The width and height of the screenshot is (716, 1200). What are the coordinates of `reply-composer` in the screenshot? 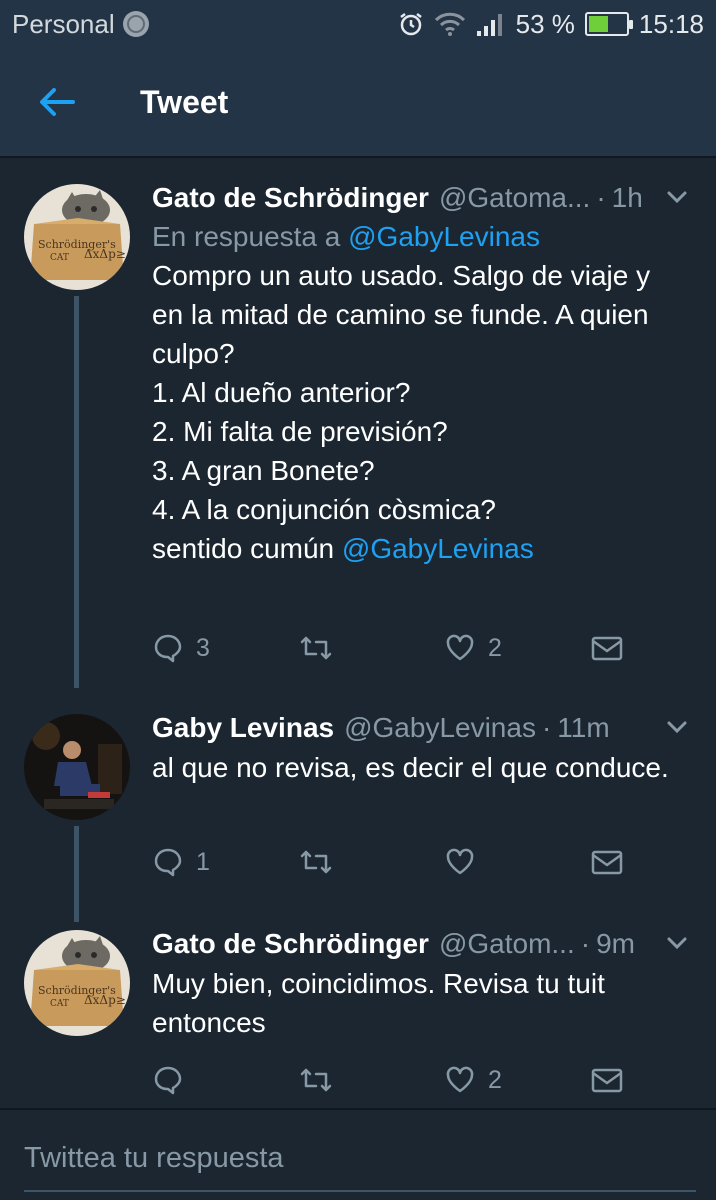 It's located at (358, 1154).